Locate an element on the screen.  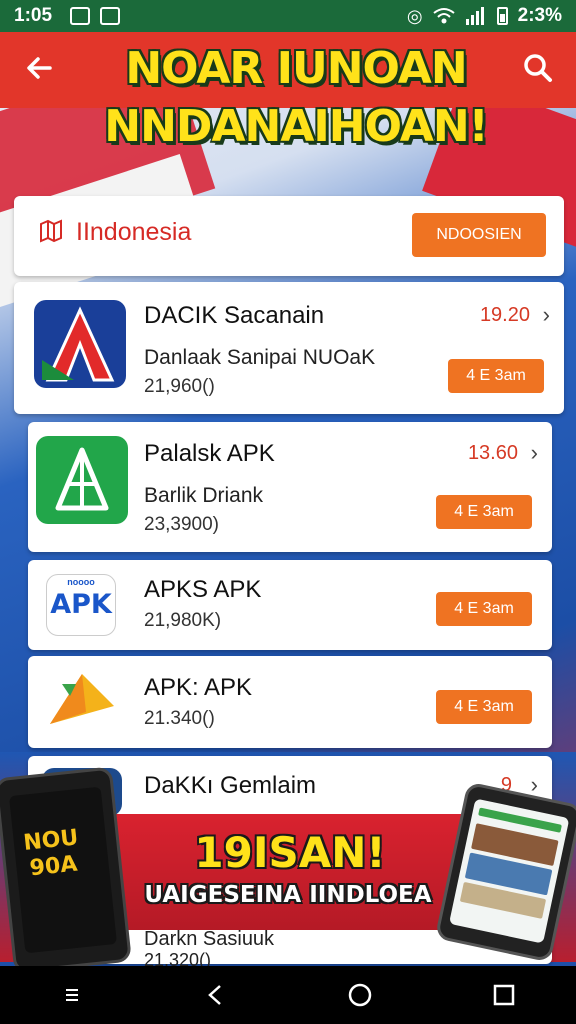
red-triangle-app-icon is located at coordinates (80, 344).